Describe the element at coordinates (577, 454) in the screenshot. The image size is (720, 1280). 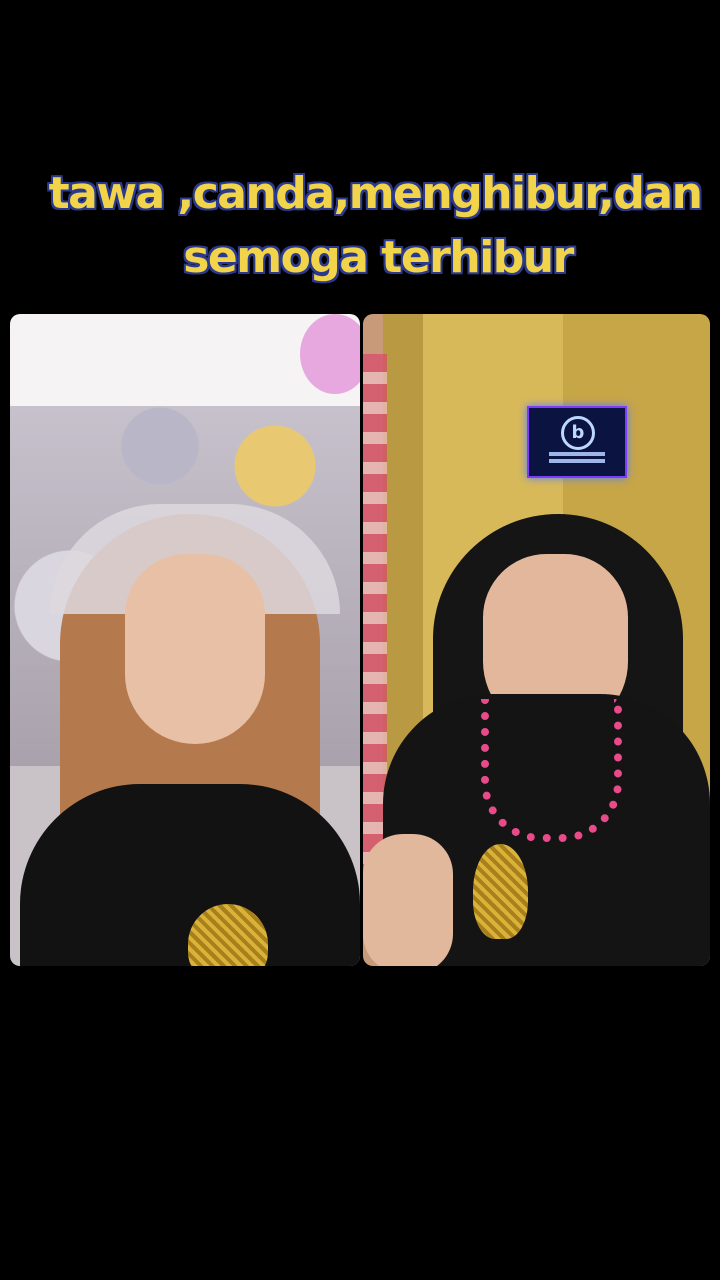
I see `sign-text-lines` at that location.